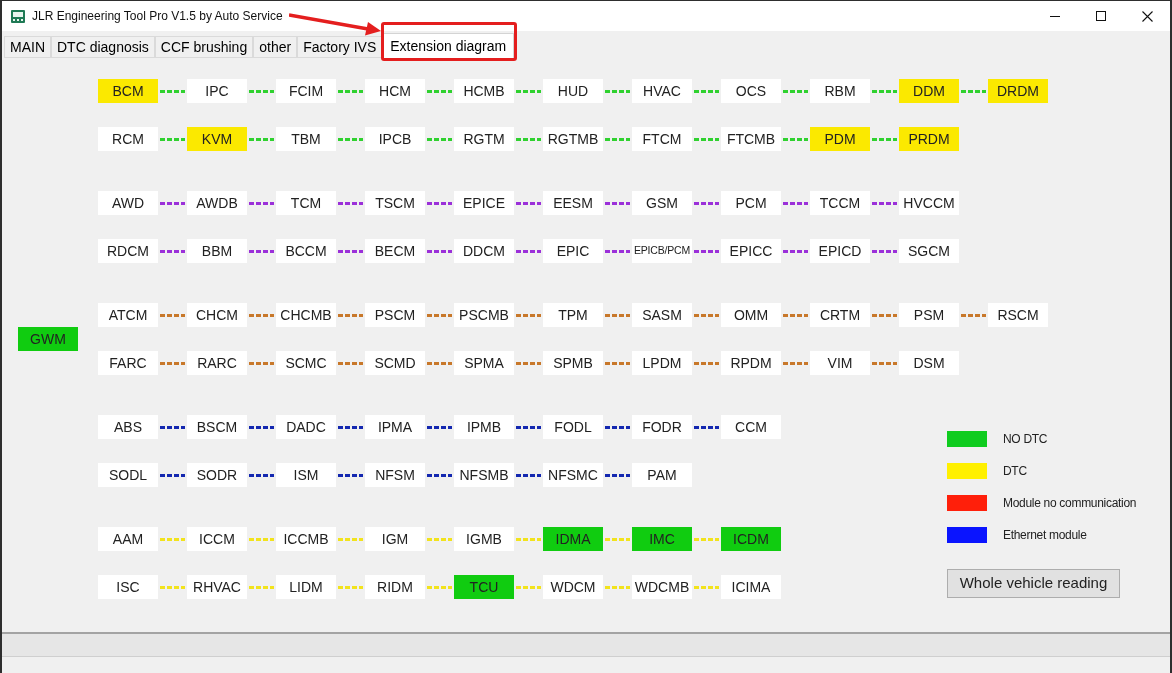 The width and height of the screenshot is (1172, 673). What do you see at coordinates (484, 315) in the screenshot?
I see `module-node: PSCMB` at bounding box center [484, 315].